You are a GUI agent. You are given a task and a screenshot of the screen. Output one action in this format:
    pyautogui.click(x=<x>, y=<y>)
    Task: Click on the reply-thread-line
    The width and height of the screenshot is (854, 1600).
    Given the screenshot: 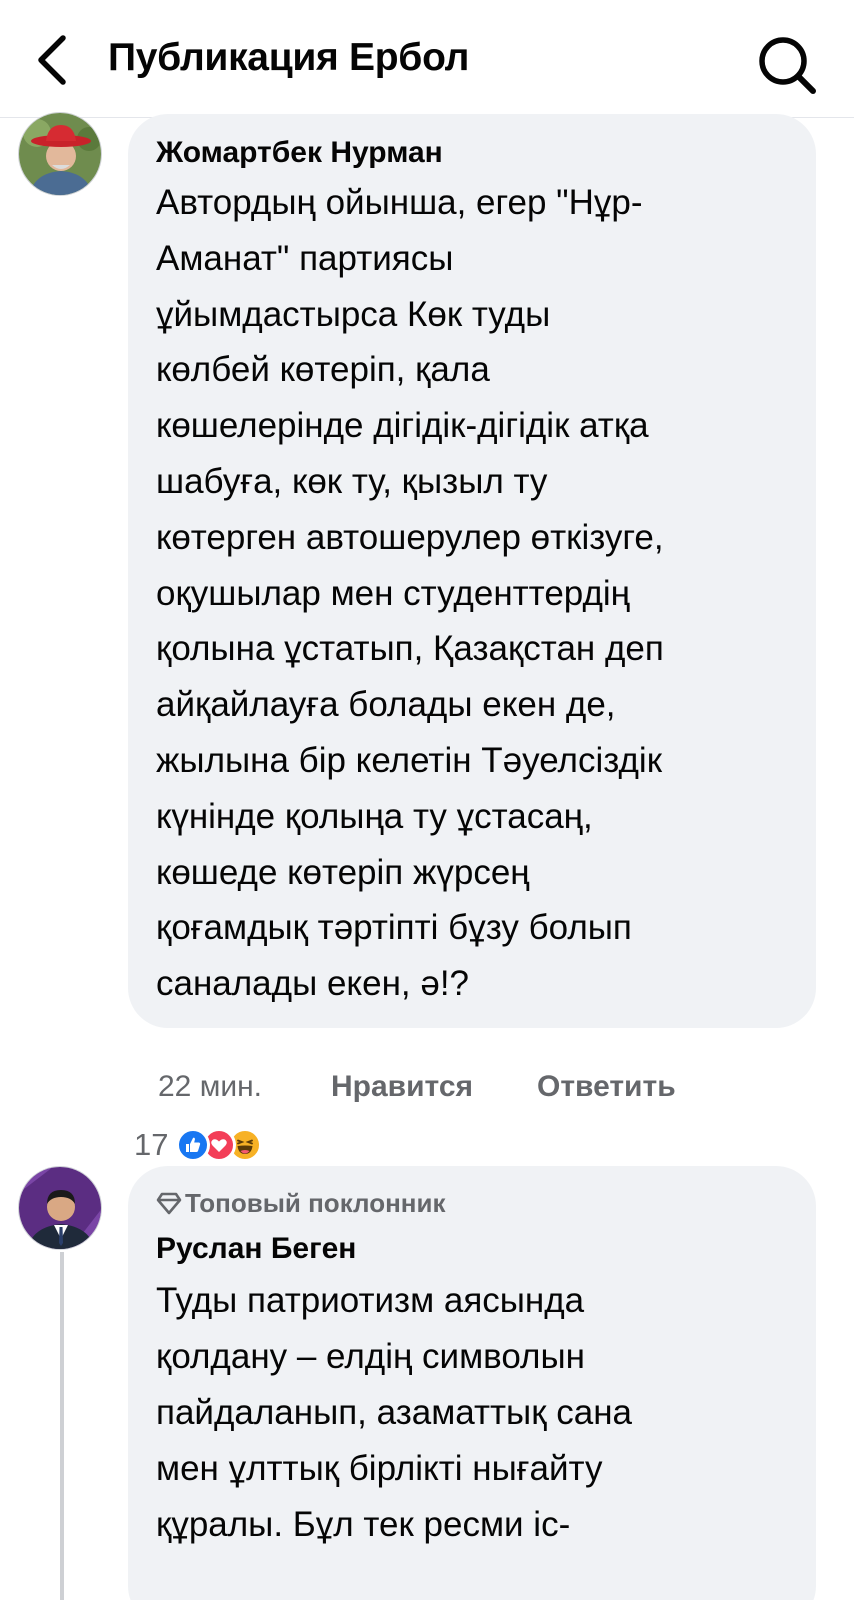 What is the action you would take?
    pyautogui.click(x=62, y=1426)
    